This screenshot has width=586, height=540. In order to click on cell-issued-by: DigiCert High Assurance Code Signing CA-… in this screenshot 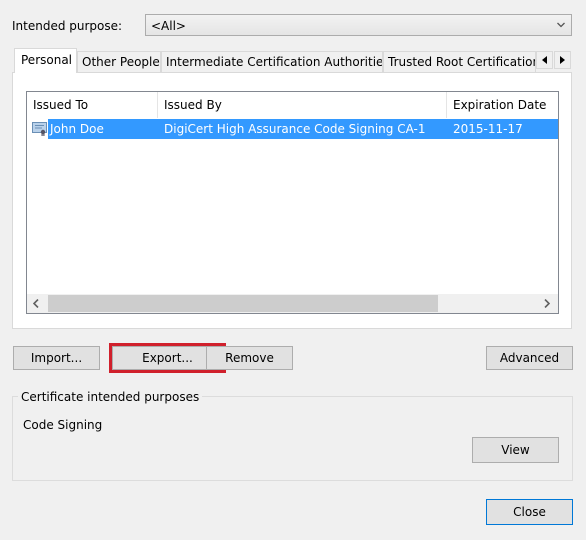, I will do `click(295, 129)`.